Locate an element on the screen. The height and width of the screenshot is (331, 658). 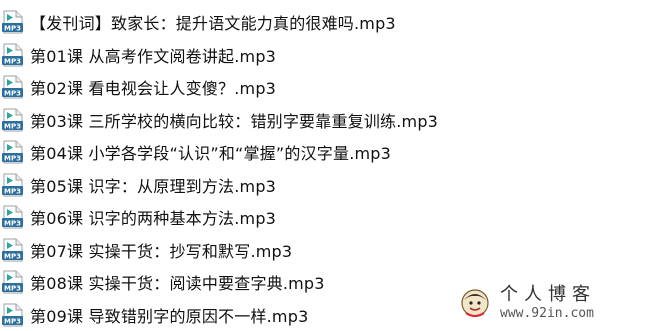
file-name: 第08课 实操干货：阅读中要查字典.mp3 is located at coordinates (177, 282).